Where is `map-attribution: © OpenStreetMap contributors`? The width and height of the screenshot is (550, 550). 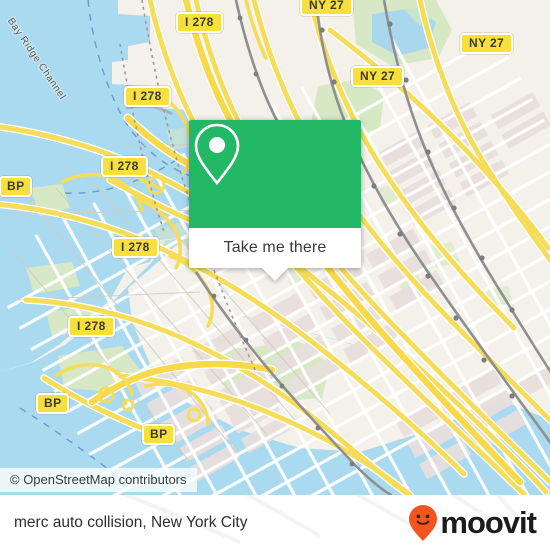
map-attribution: © OpenStreetMap contributors is located at coordinates (98, 480).